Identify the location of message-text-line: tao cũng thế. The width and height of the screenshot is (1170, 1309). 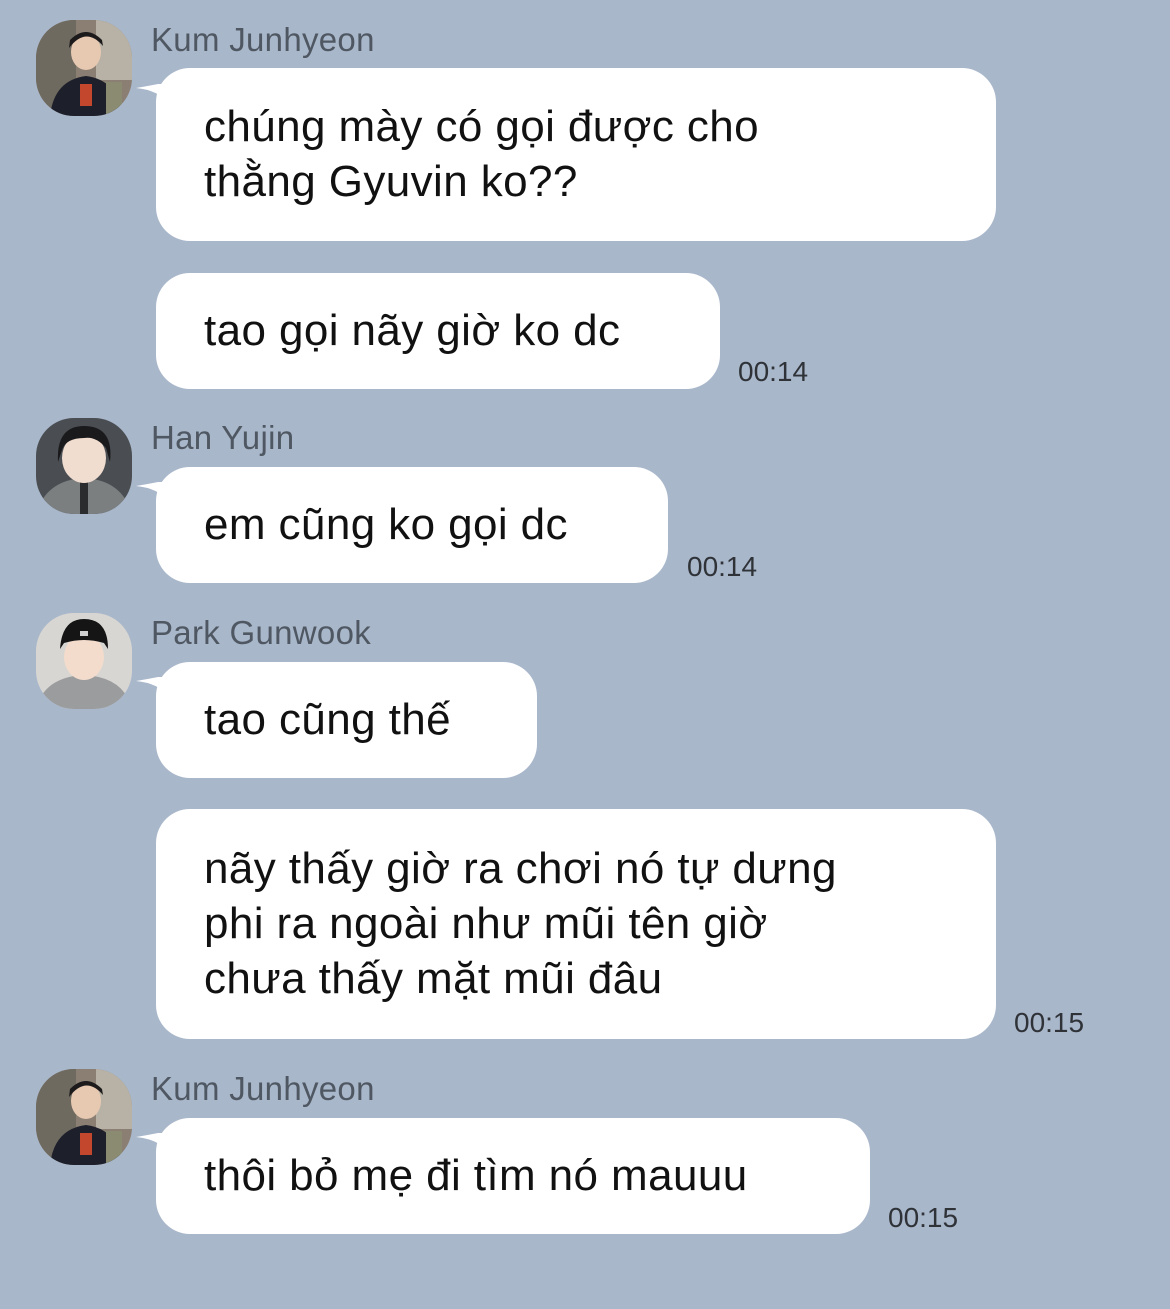
(327, 719).